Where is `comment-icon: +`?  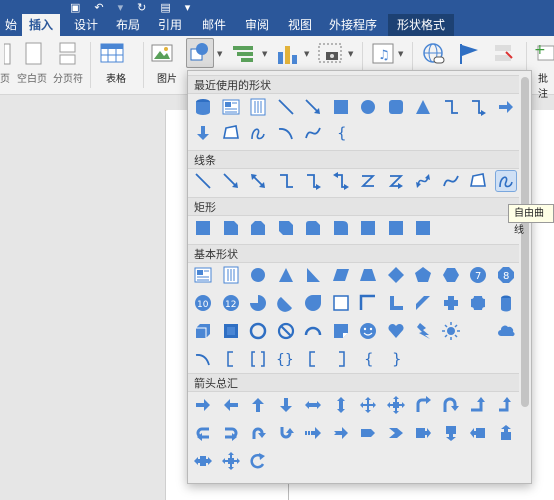
comment-icon: + is located at coordinates (544, 55).